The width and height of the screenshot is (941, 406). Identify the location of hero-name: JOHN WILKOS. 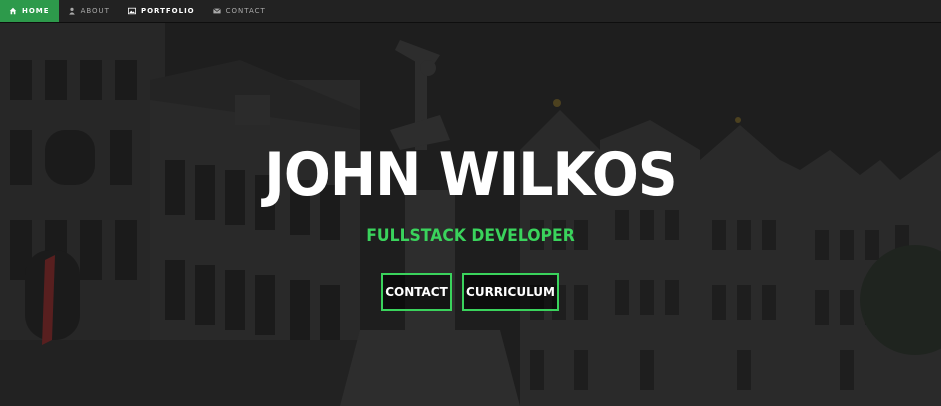
(470, 175).